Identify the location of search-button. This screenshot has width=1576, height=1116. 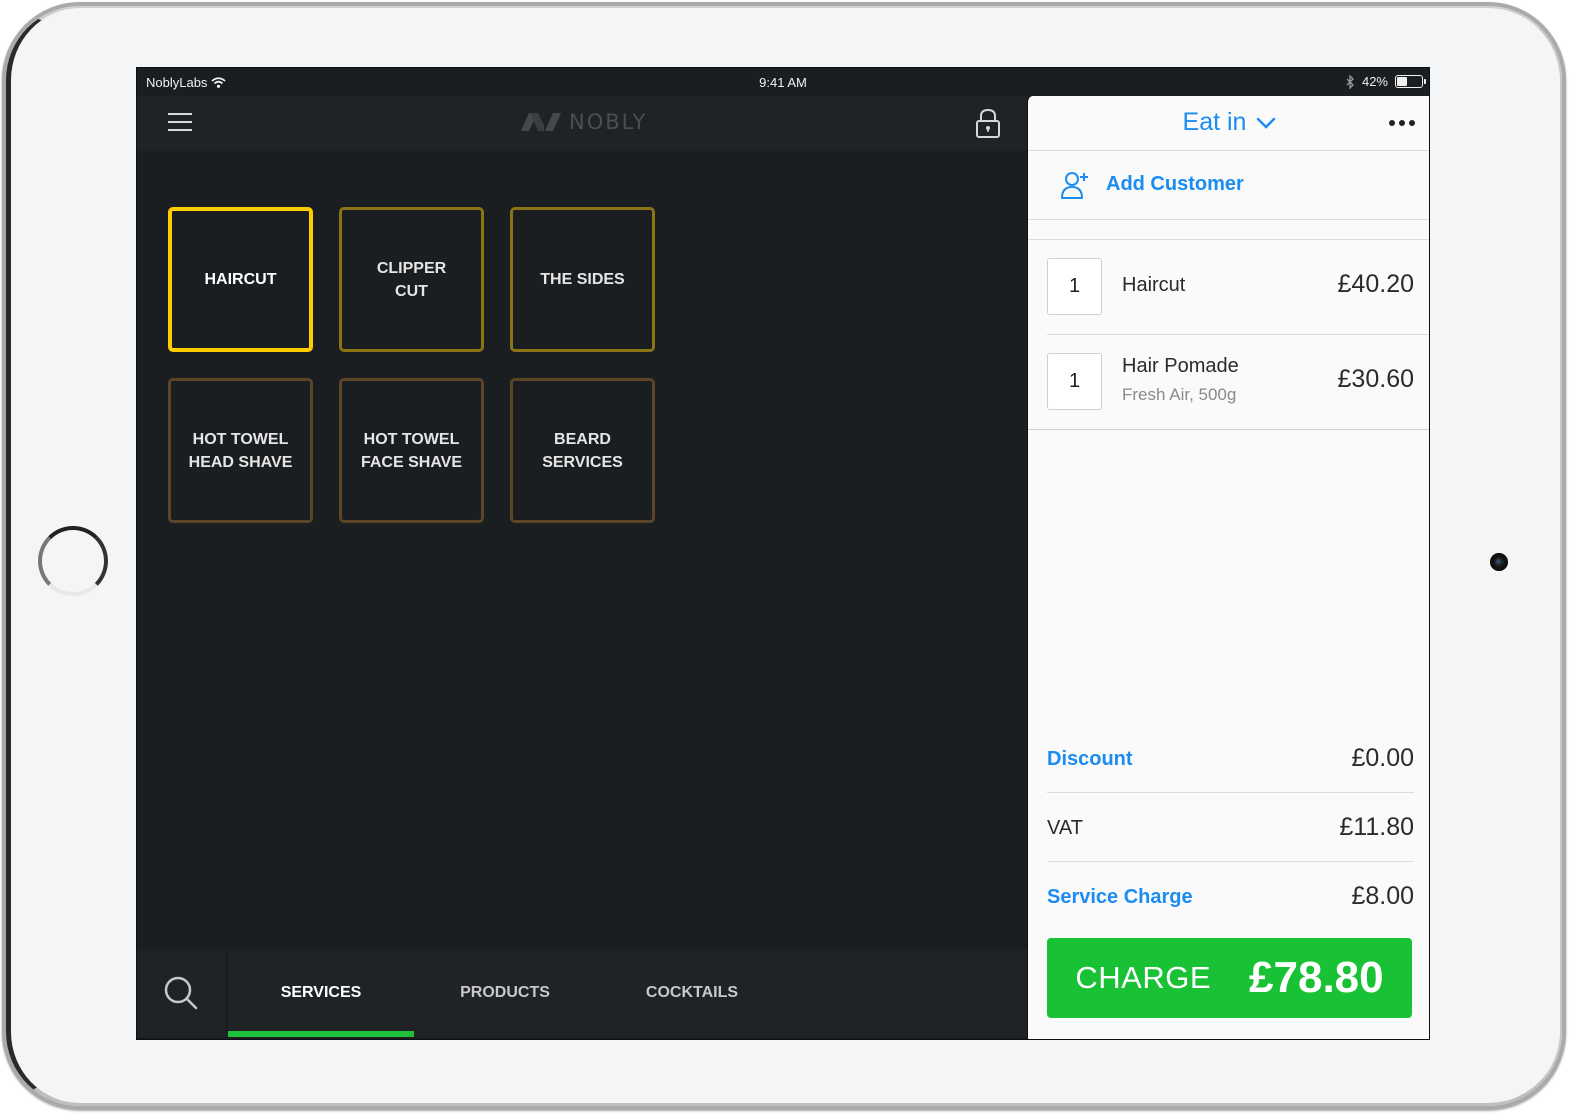
(182, 993).